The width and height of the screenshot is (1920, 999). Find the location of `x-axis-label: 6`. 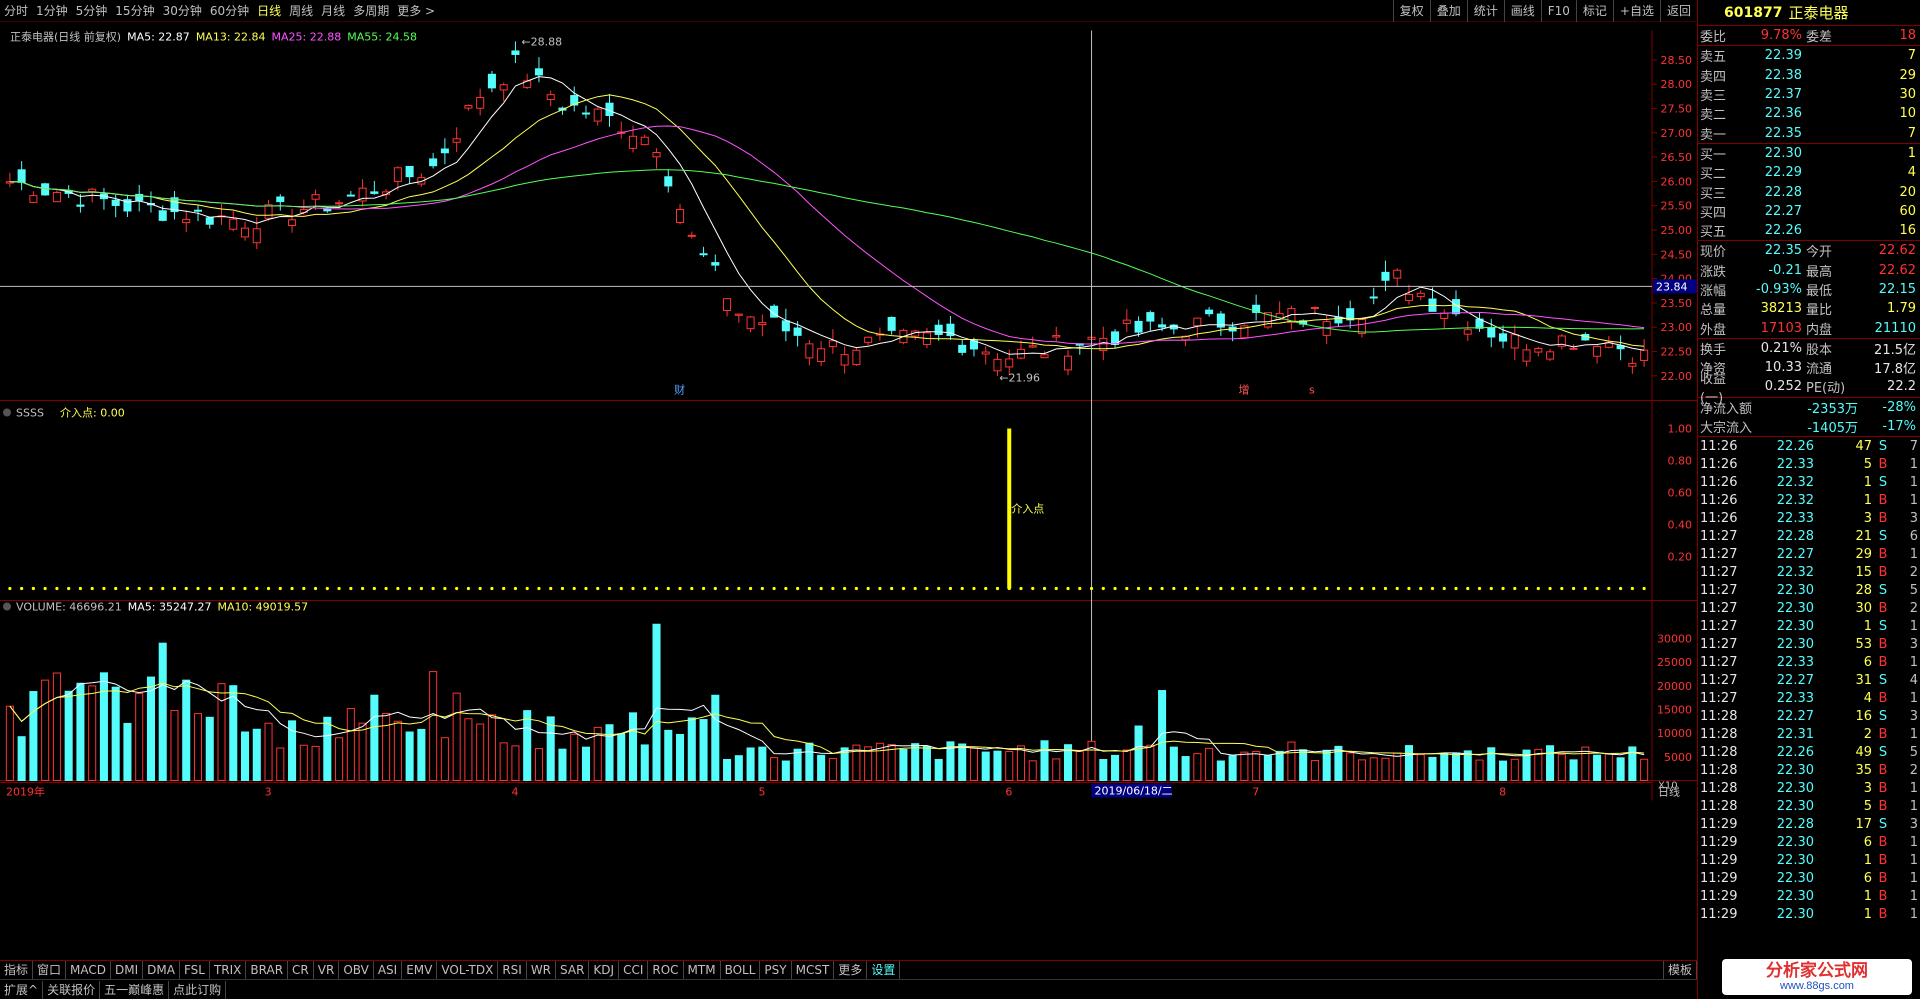

x-axis-label: 6 is located at coordinates (1008, 792).